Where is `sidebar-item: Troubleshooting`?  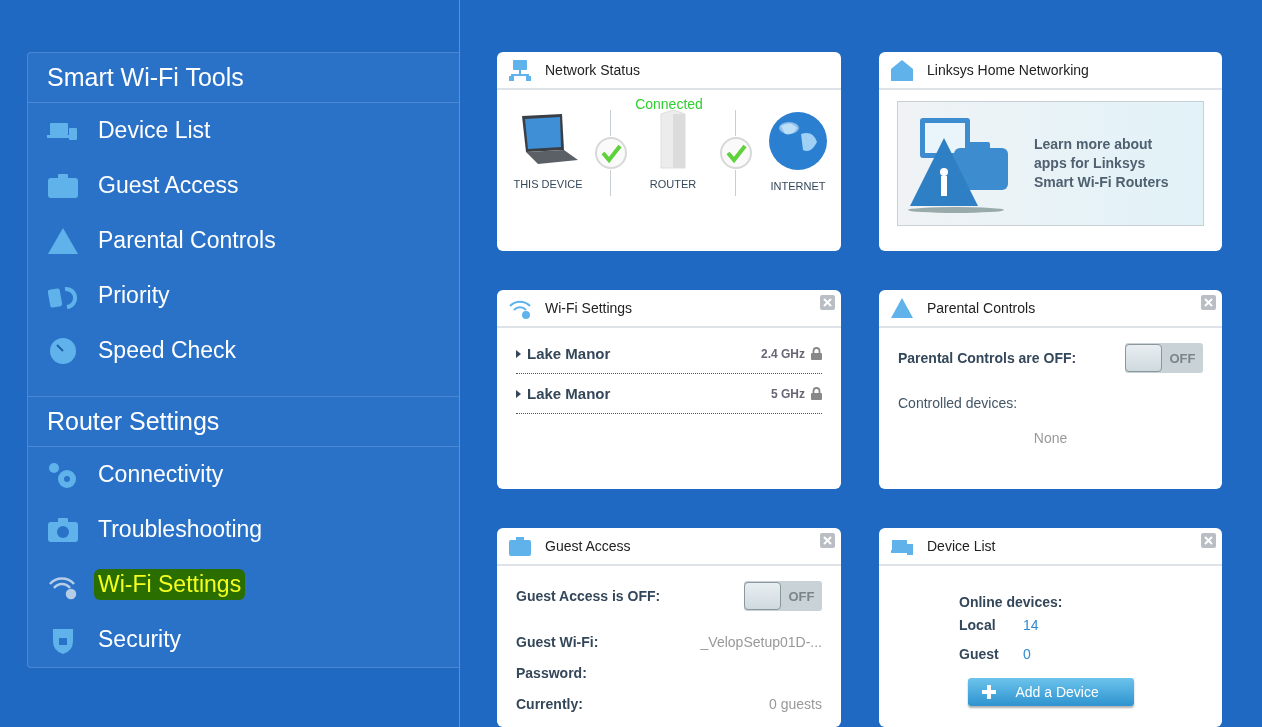
sidebar-item: Troubleshooting is located at coordinates (243, 529).